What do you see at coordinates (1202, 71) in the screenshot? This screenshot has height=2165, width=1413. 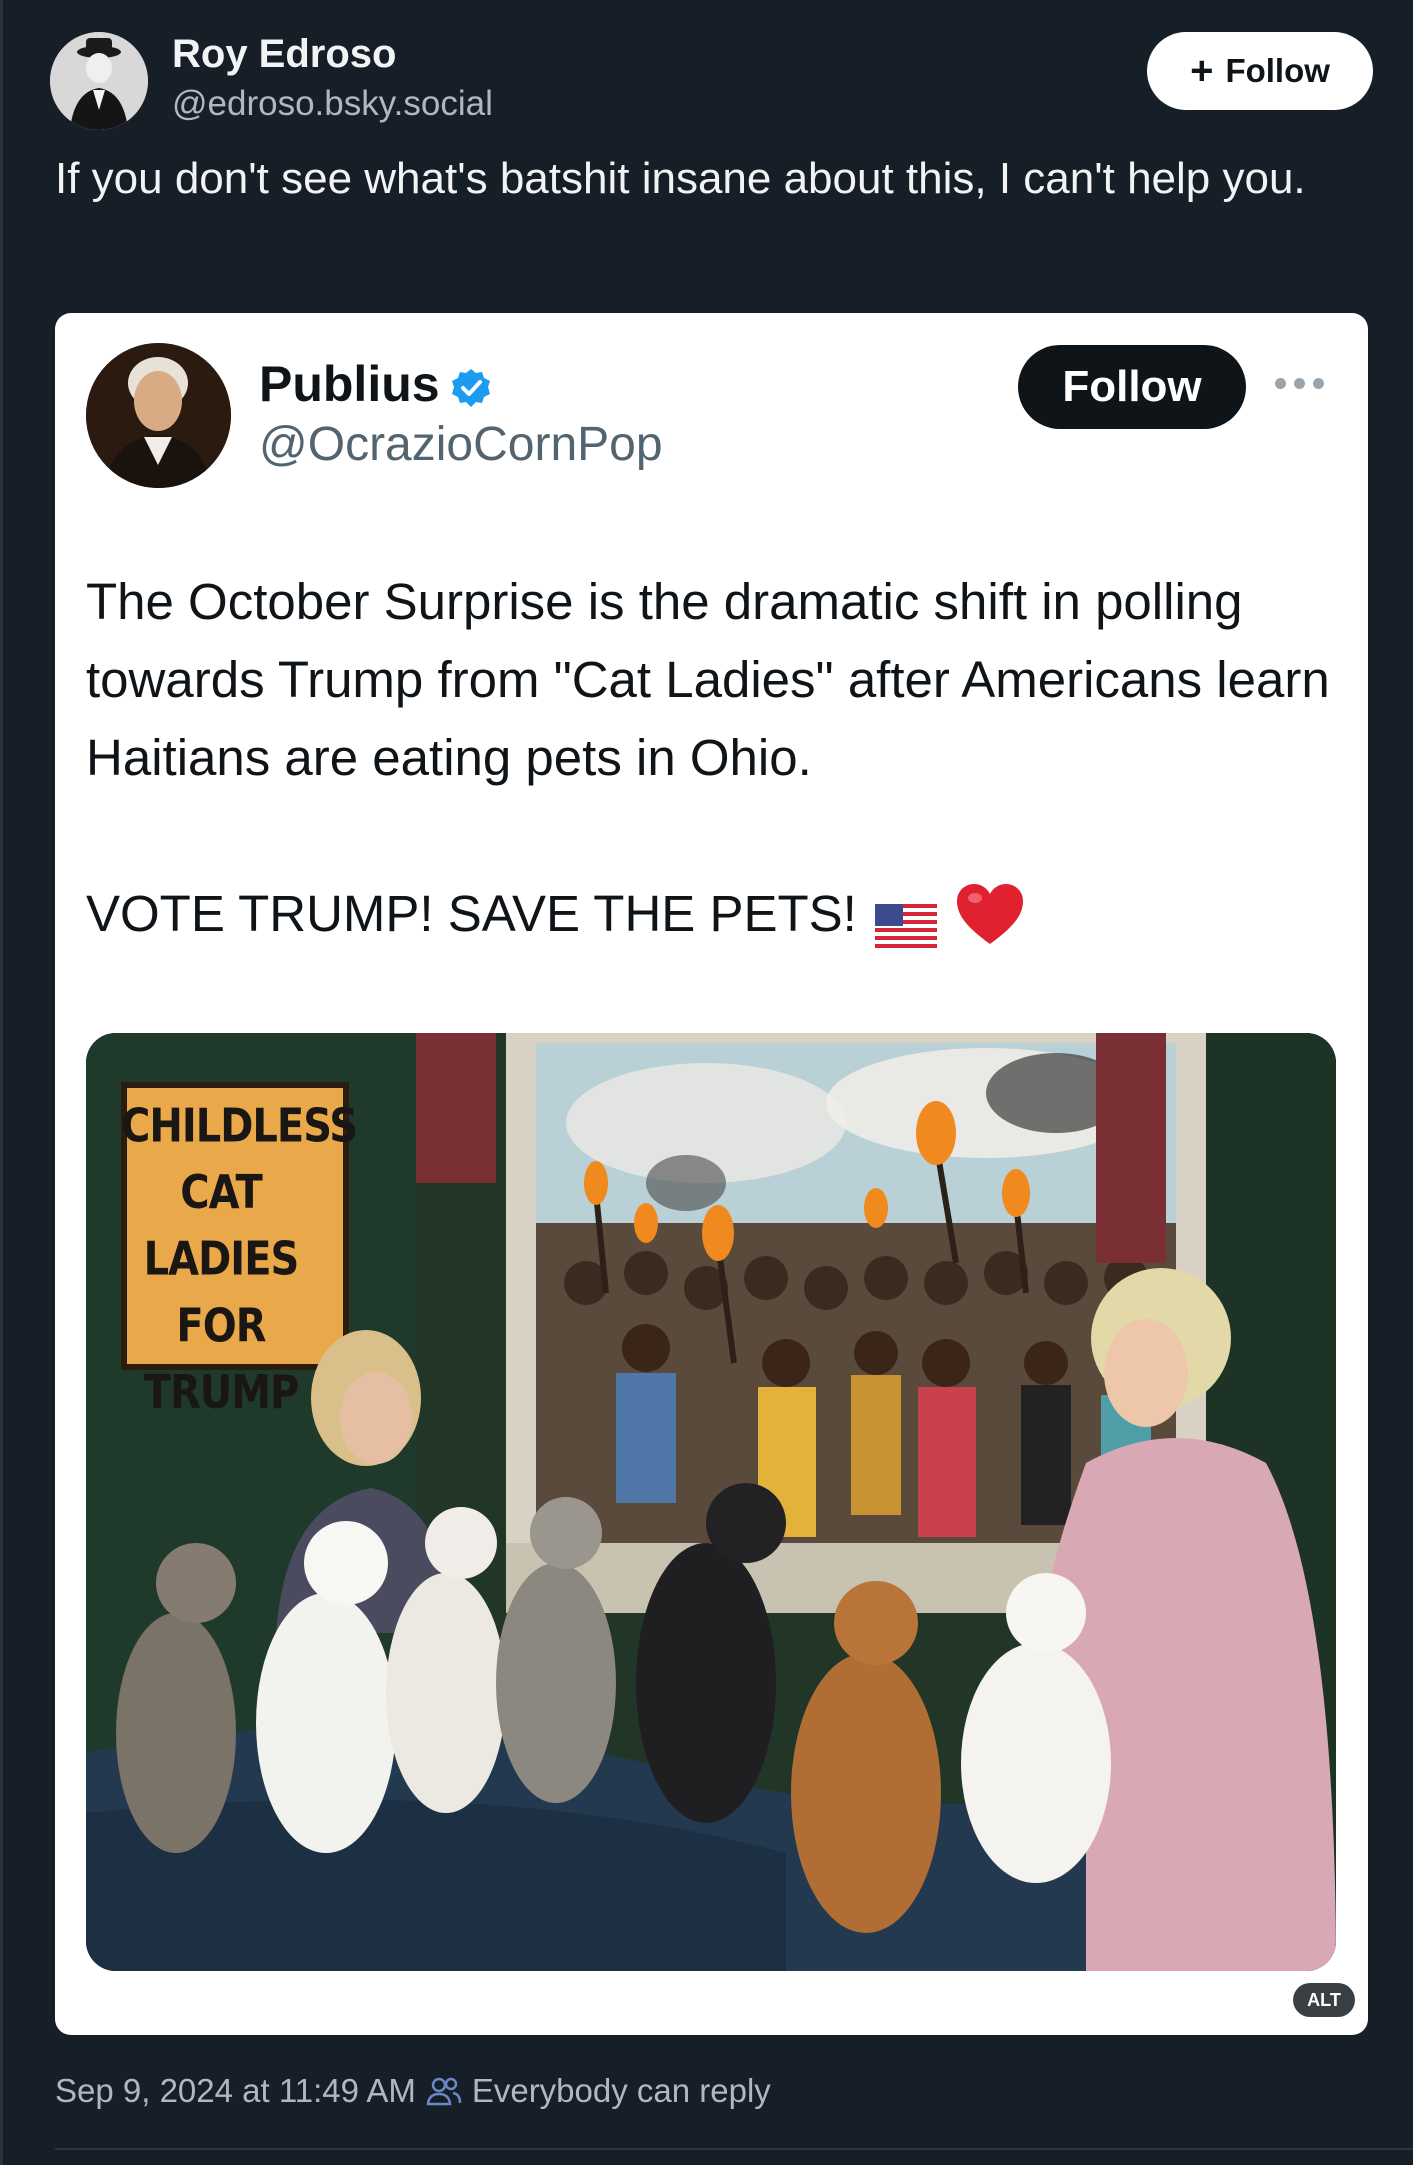 I see `plus-icon: +` at bounding box center [1202, 71].